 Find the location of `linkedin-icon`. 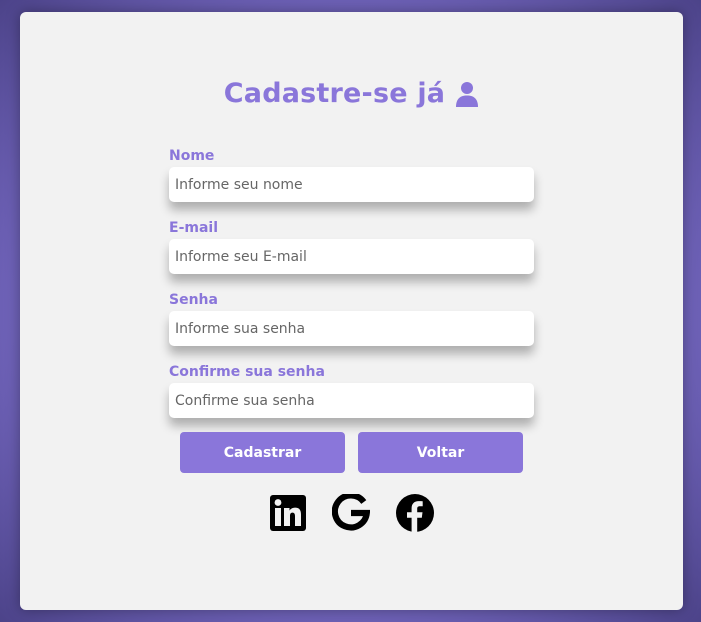

linkedin-icon is located at coordinates (287, 513).